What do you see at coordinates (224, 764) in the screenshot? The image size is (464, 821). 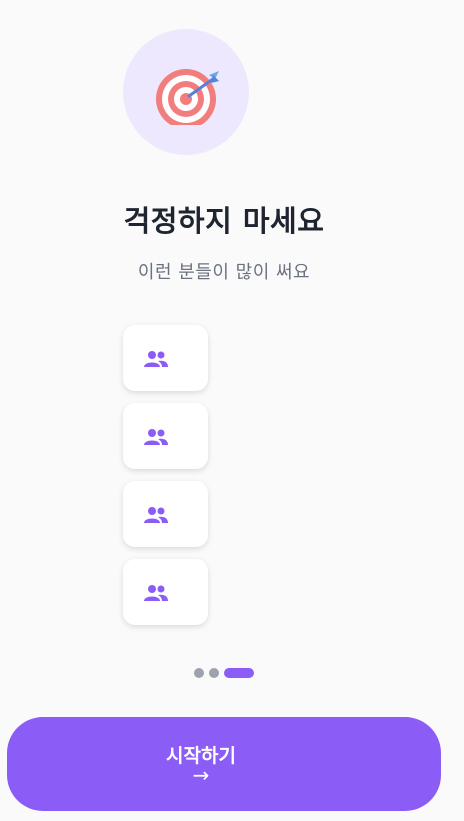 I see `start-button: 시작하기 →` at bounding box center [224, 764].